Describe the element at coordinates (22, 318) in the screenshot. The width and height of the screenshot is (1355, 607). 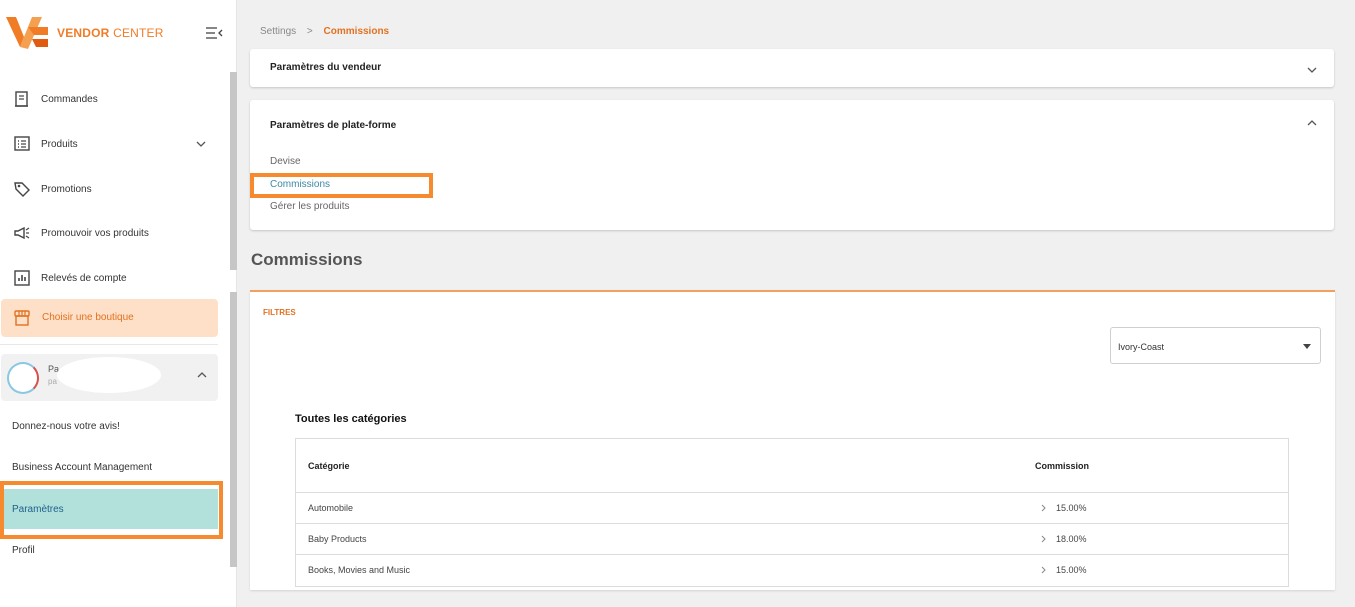
I see `store-icon` at that location.